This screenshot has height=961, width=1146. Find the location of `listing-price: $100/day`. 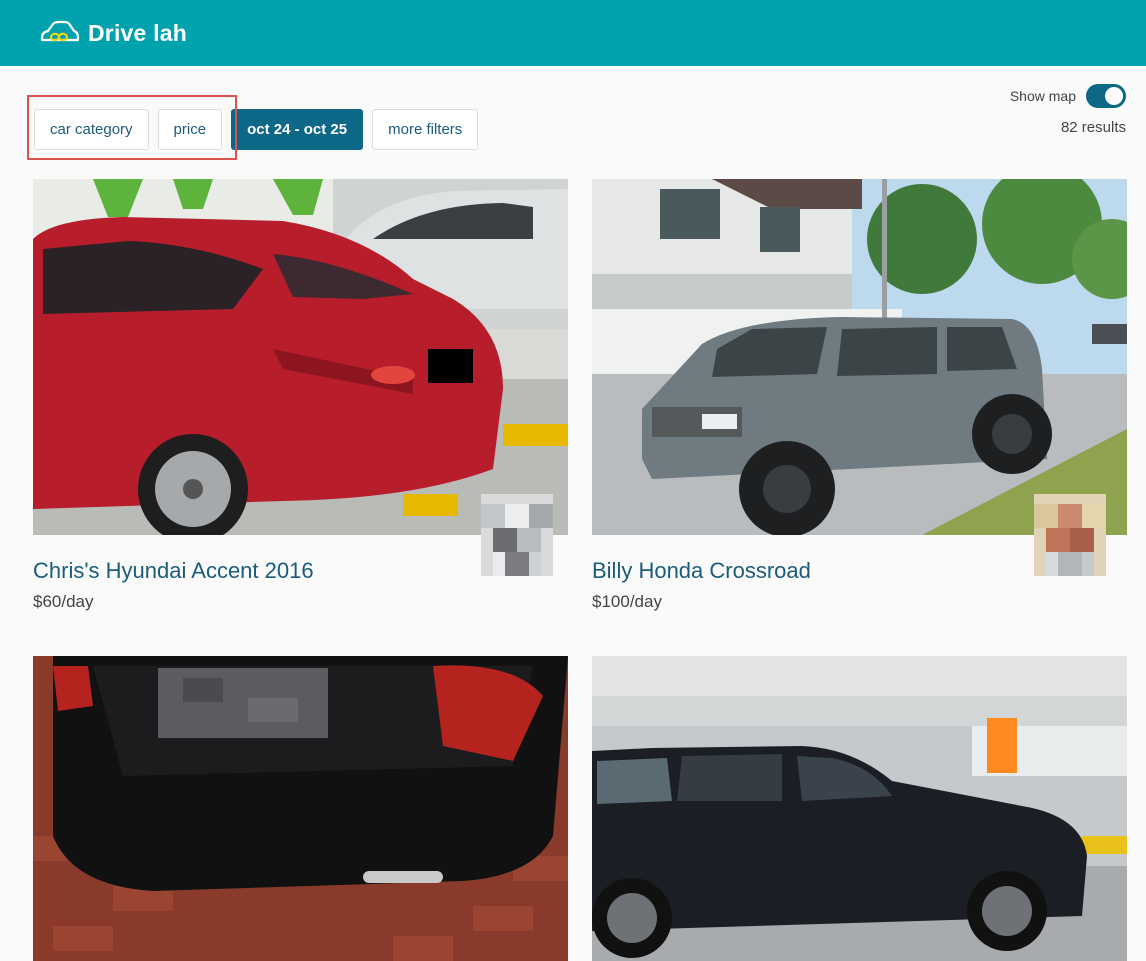

listing-price: $100/day is located at coordinates (627, 601).